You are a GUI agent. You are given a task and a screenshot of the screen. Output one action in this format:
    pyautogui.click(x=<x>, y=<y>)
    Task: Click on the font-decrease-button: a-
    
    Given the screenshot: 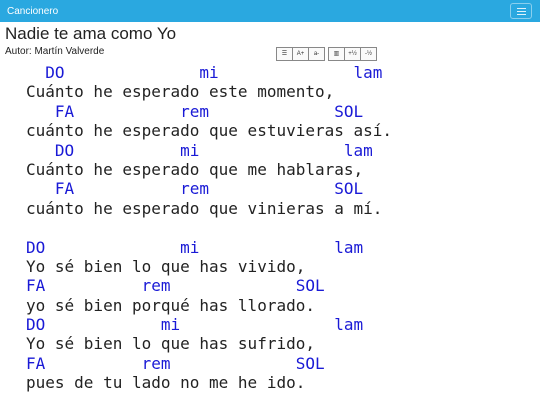 What is the action you would take?
    pyautogui.click(x=316, y=54)
    